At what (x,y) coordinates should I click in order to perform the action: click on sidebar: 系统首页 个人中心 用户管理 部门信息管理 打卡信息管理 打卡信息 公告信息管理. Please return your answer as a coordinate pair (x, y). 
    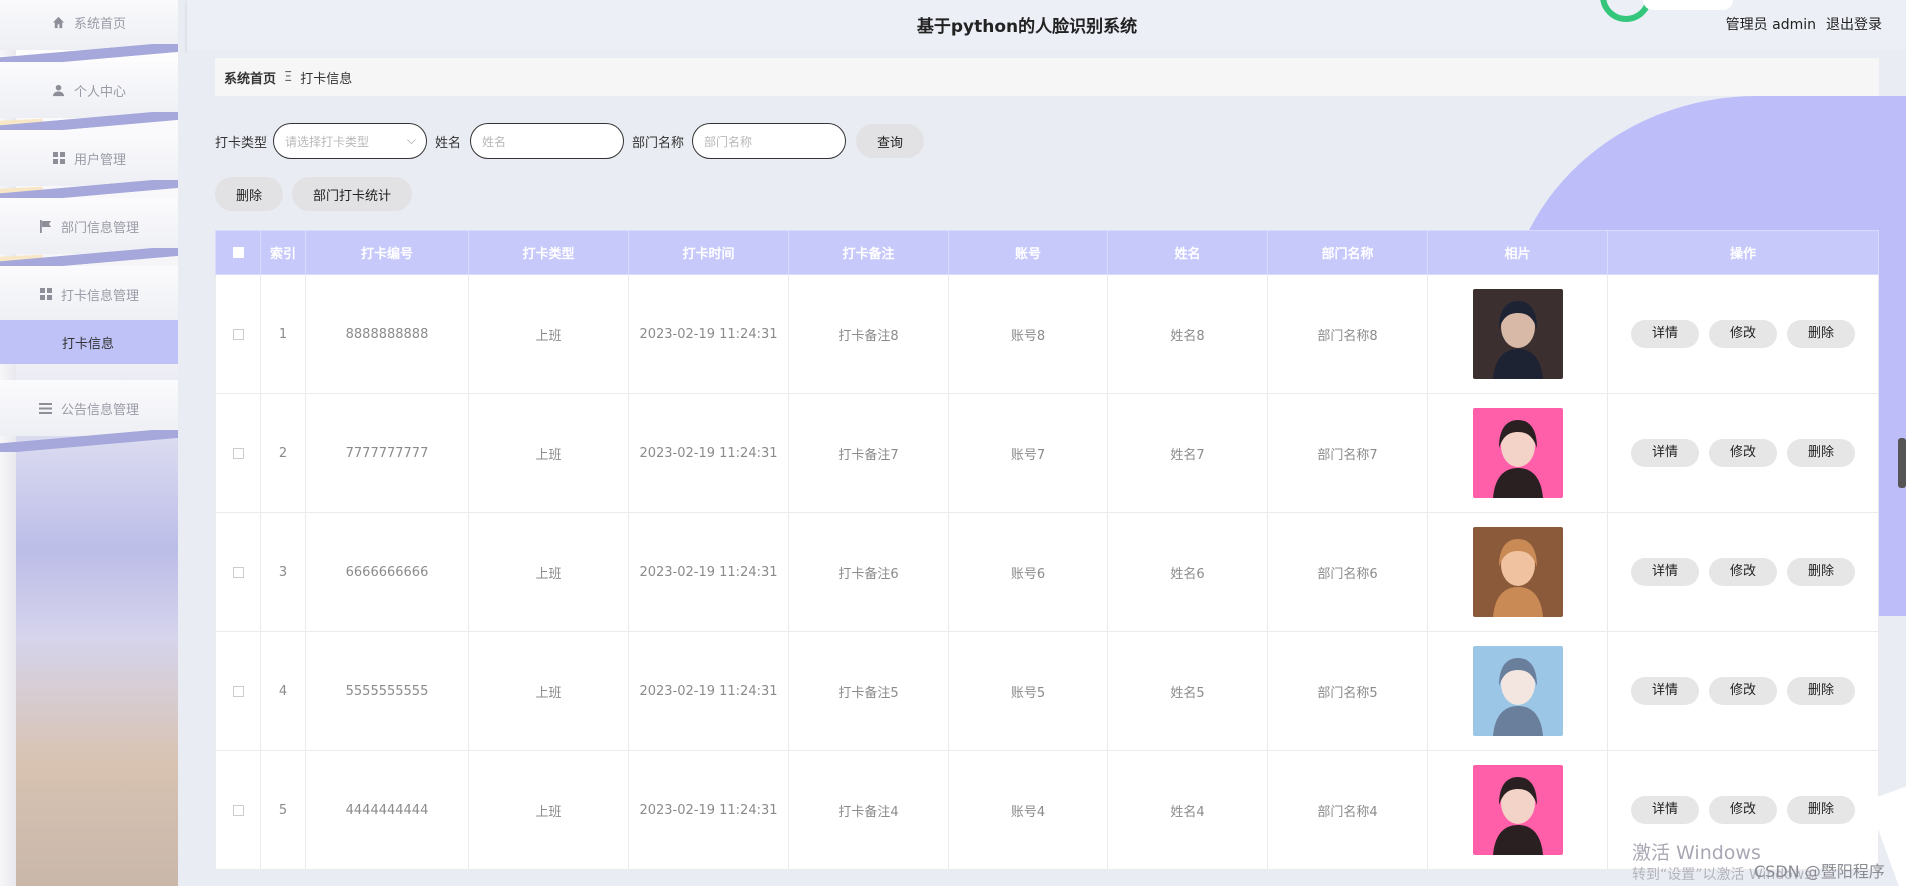
    Looking at the image, I should click on (89, 443).